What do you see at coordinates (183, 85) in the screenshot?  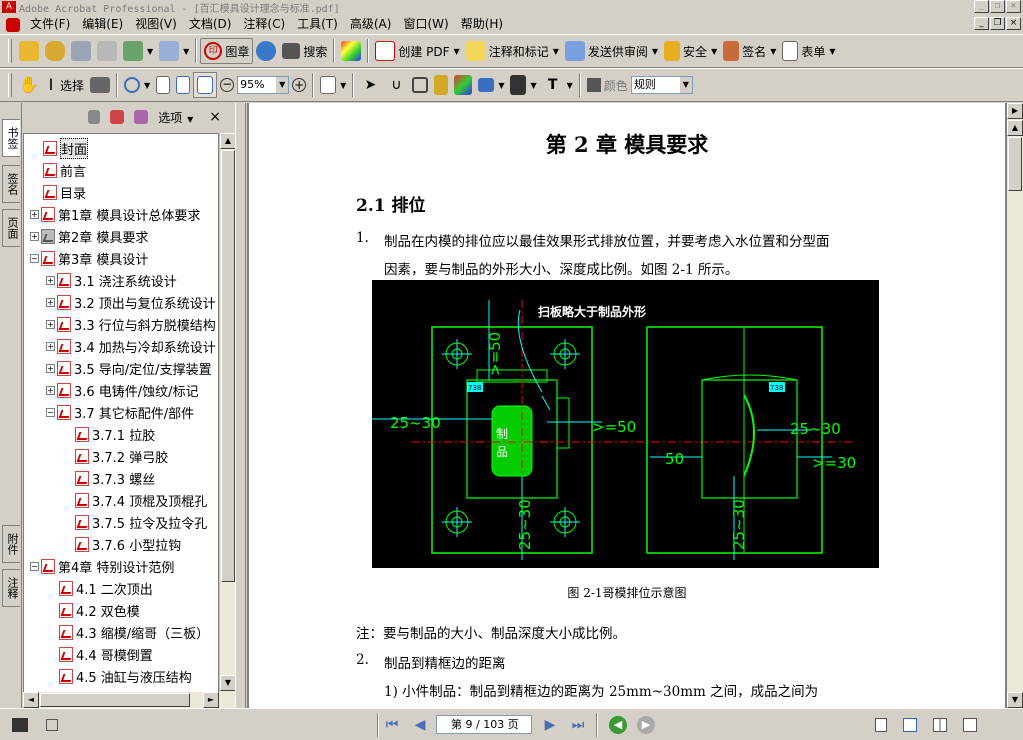 I see `fit-page-button` at bounding box center [183, 85].